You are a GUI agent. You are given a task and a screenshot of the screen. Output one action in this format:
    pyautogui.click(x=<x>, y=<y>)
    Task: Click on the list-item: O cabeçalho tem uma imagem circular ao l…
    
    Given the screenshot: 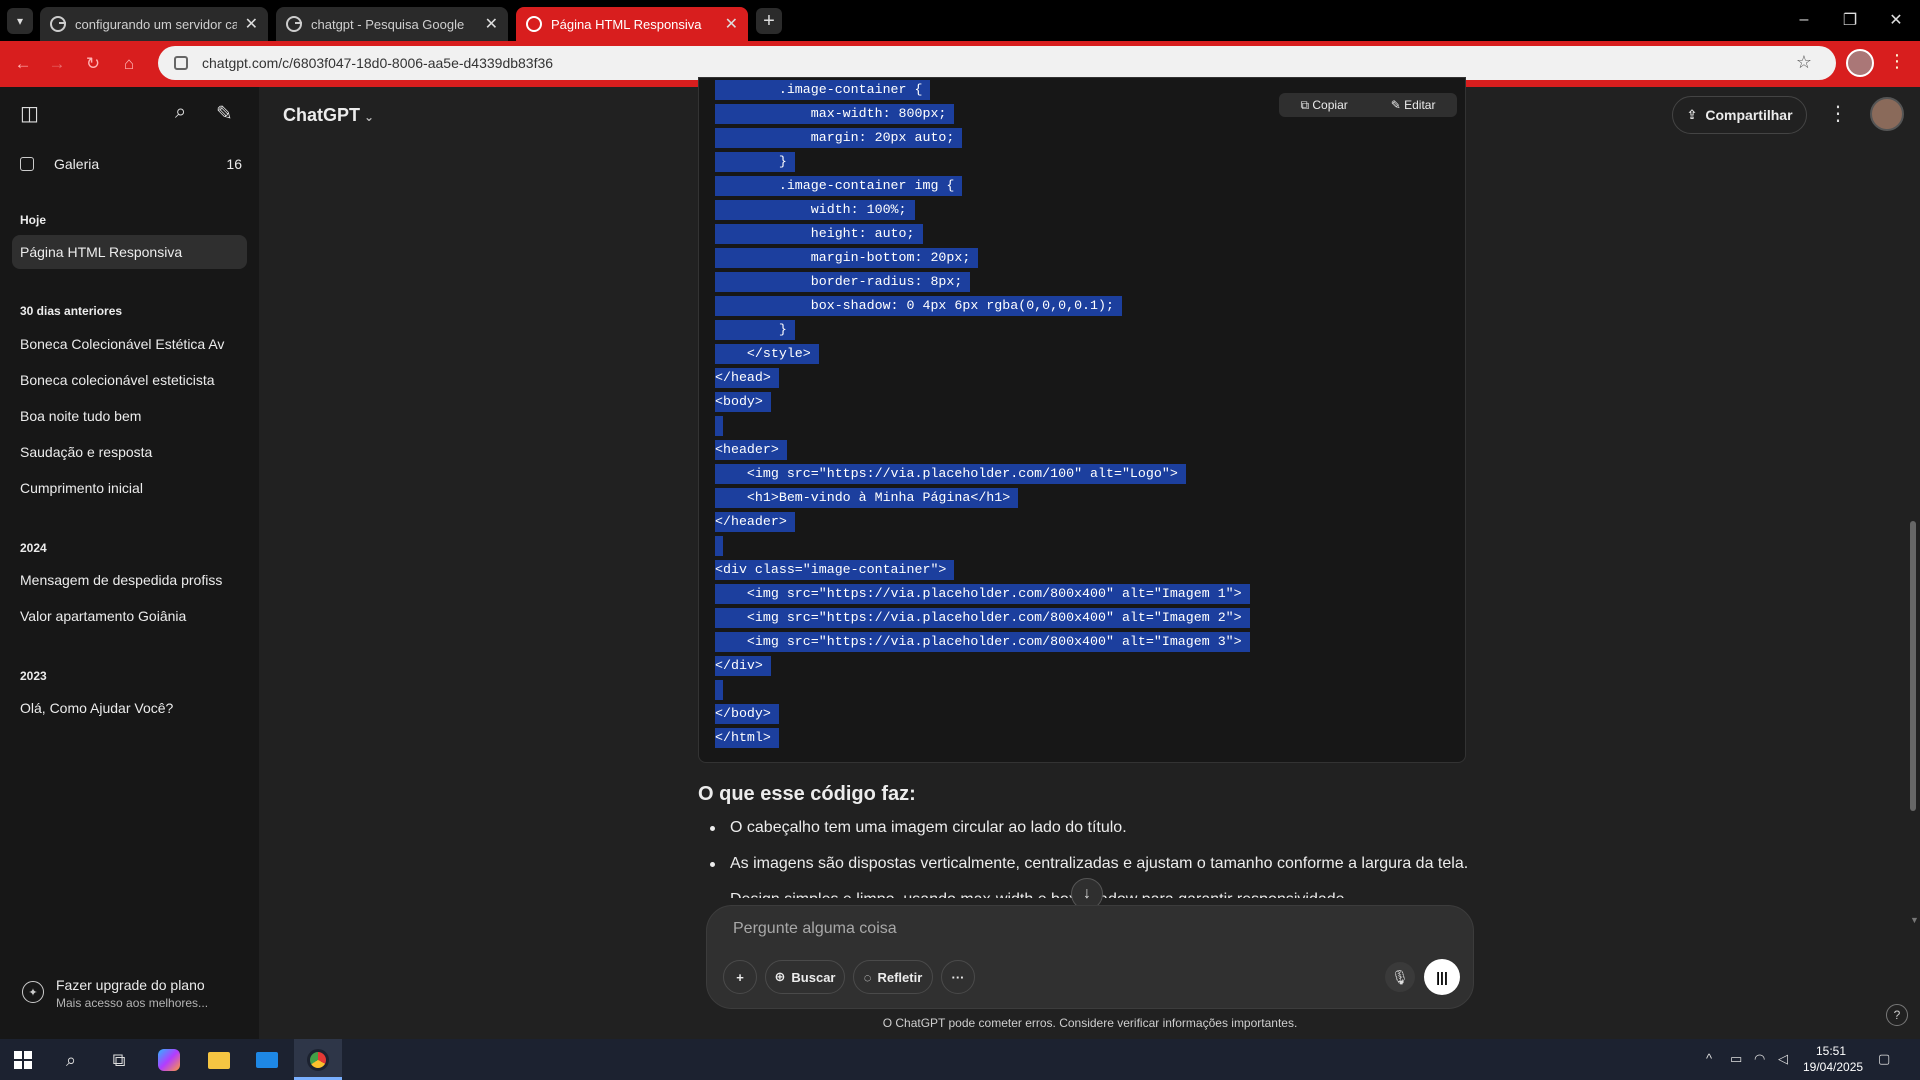 What is the action you would take?
    pyautogui.click(x=1088, y=834)
    